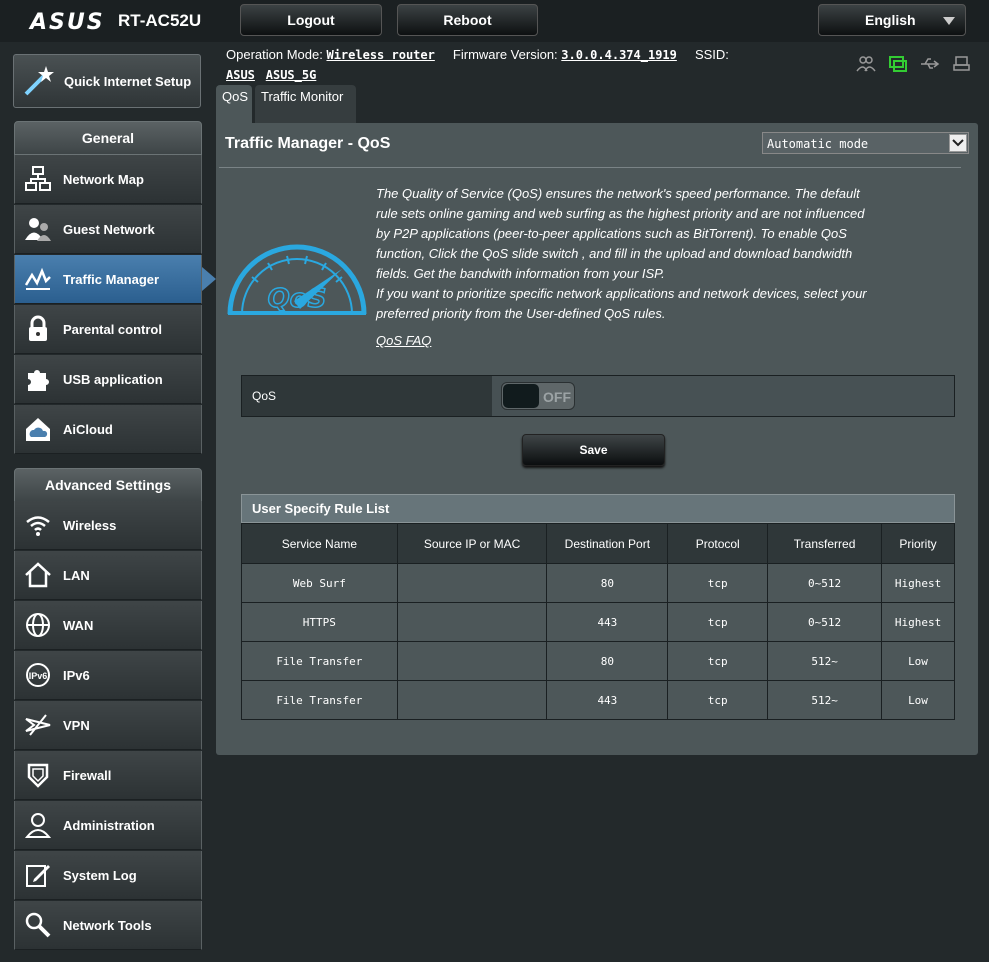 The height and width of the screenshot is (962, 989). Describe the element at coordinates (76, 575) in the screenshot. I see `sidebar-item-label: LAN` at that location.